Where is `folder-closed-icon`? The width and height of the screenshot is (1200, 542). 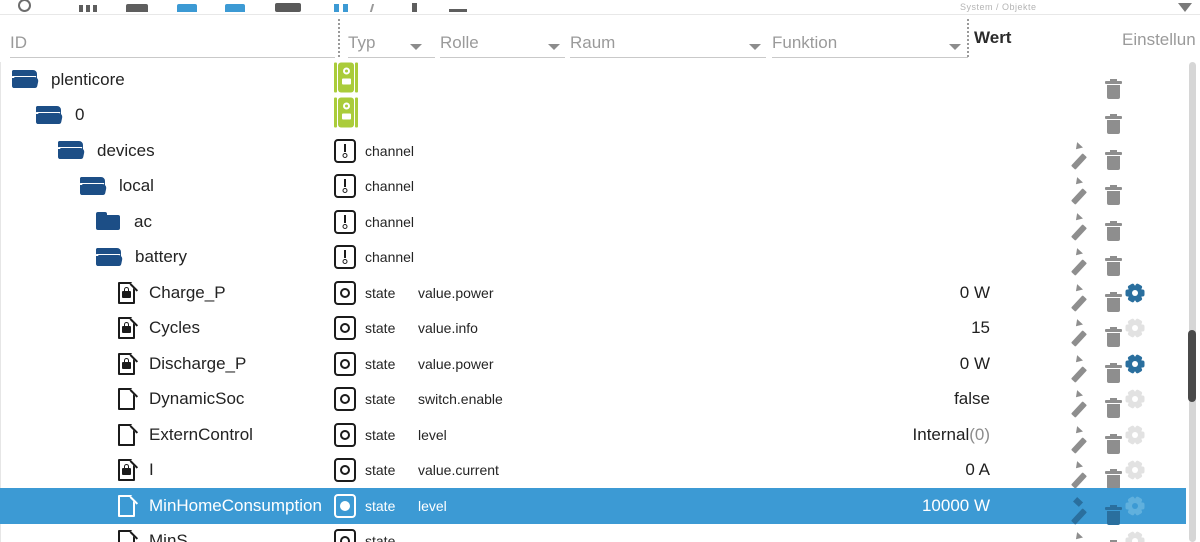
folder-closed-icon is located at coordinates (108, 221).